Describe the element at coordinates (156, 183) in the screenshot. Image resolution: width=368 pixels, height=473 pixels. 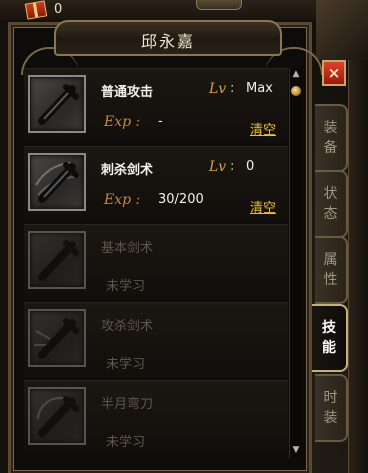
I see `skill-row: 刺杀剑术 Lv : 0 Exp : 30/200 清空` at that location.